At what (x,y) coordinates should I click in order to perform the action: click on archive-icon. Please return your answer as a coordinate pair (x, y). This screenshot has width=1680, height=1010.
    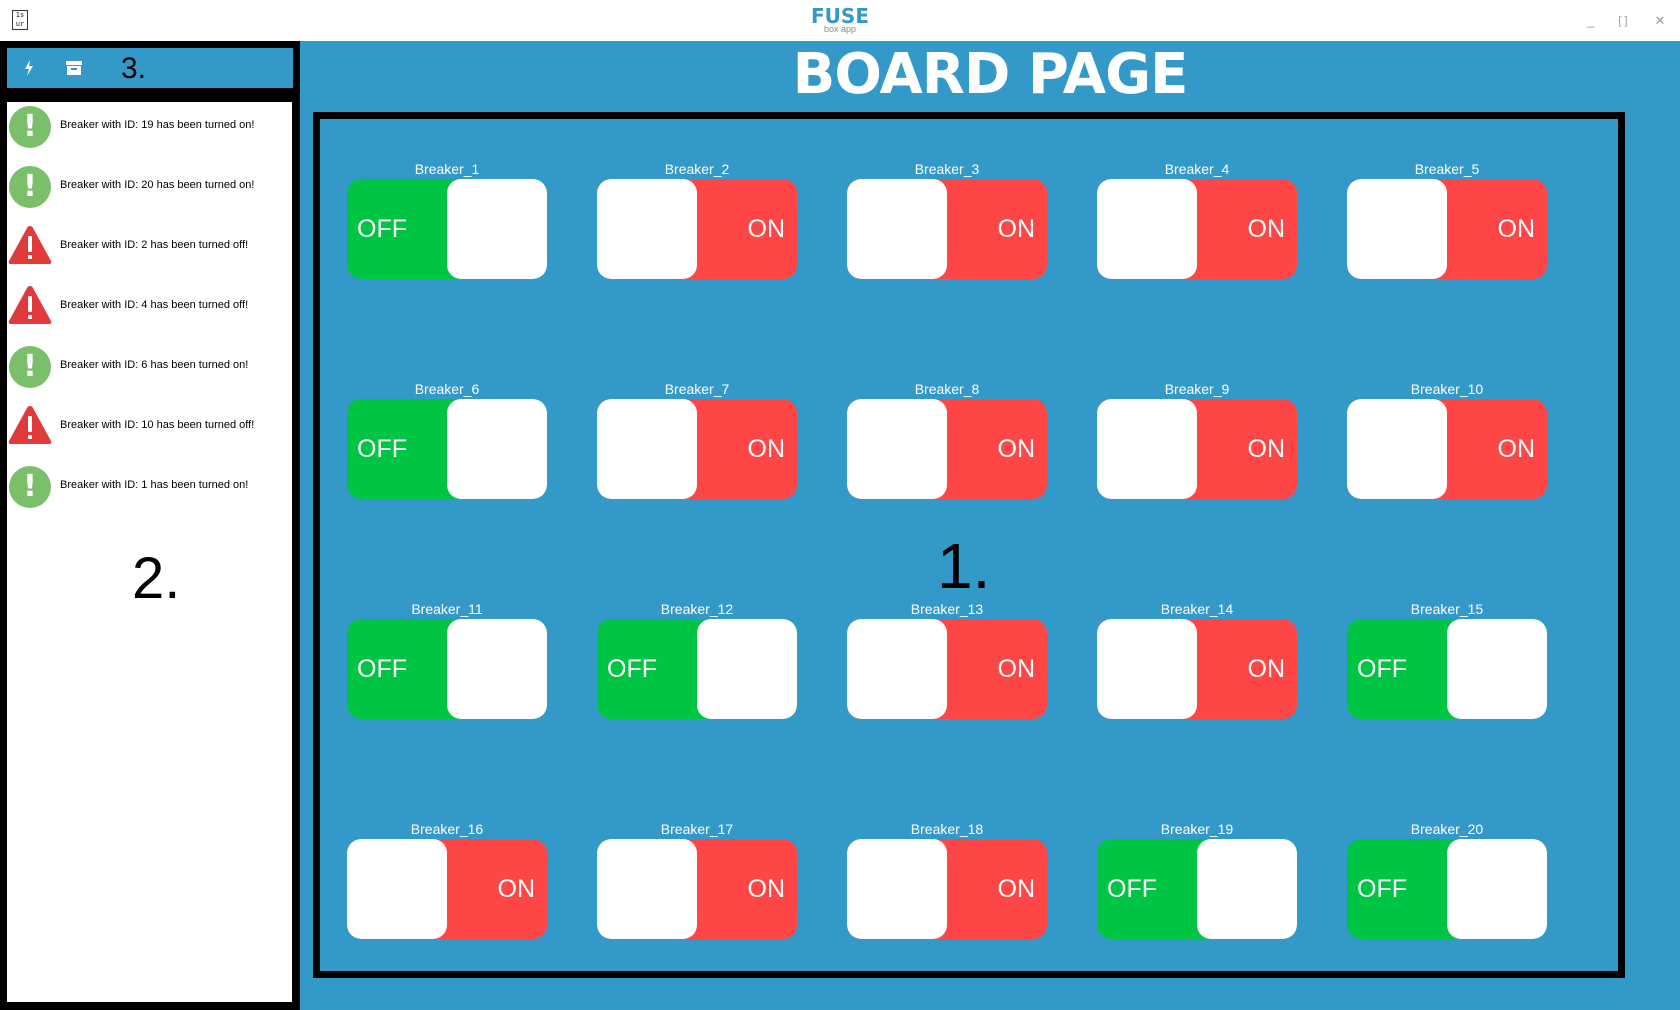
    Looking at the image, I should click on (74, 68).